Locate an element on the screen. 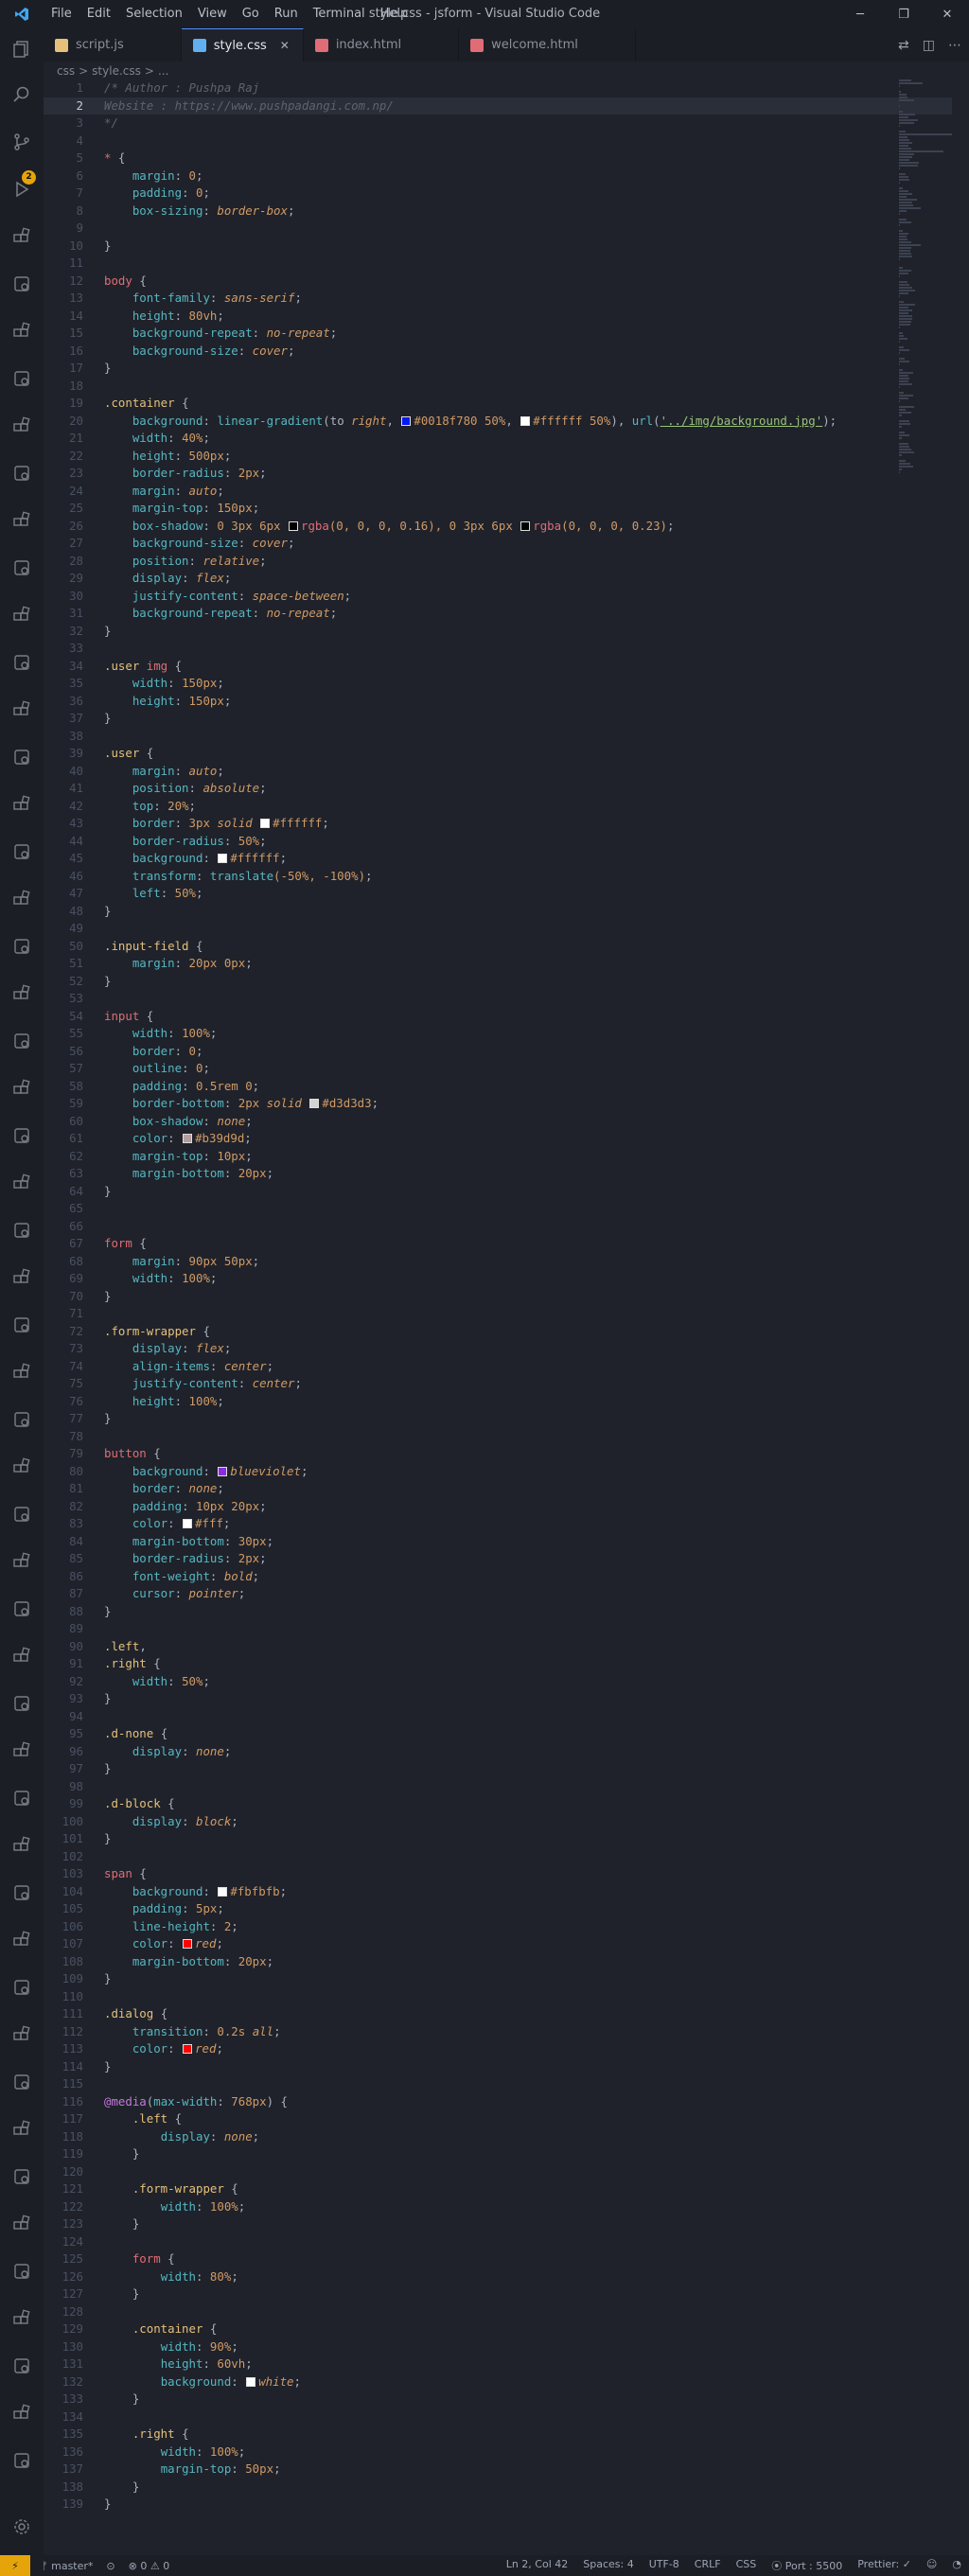 The image size is (969, 2576). code-line: 123 } is located at coordinates (498, 2224).